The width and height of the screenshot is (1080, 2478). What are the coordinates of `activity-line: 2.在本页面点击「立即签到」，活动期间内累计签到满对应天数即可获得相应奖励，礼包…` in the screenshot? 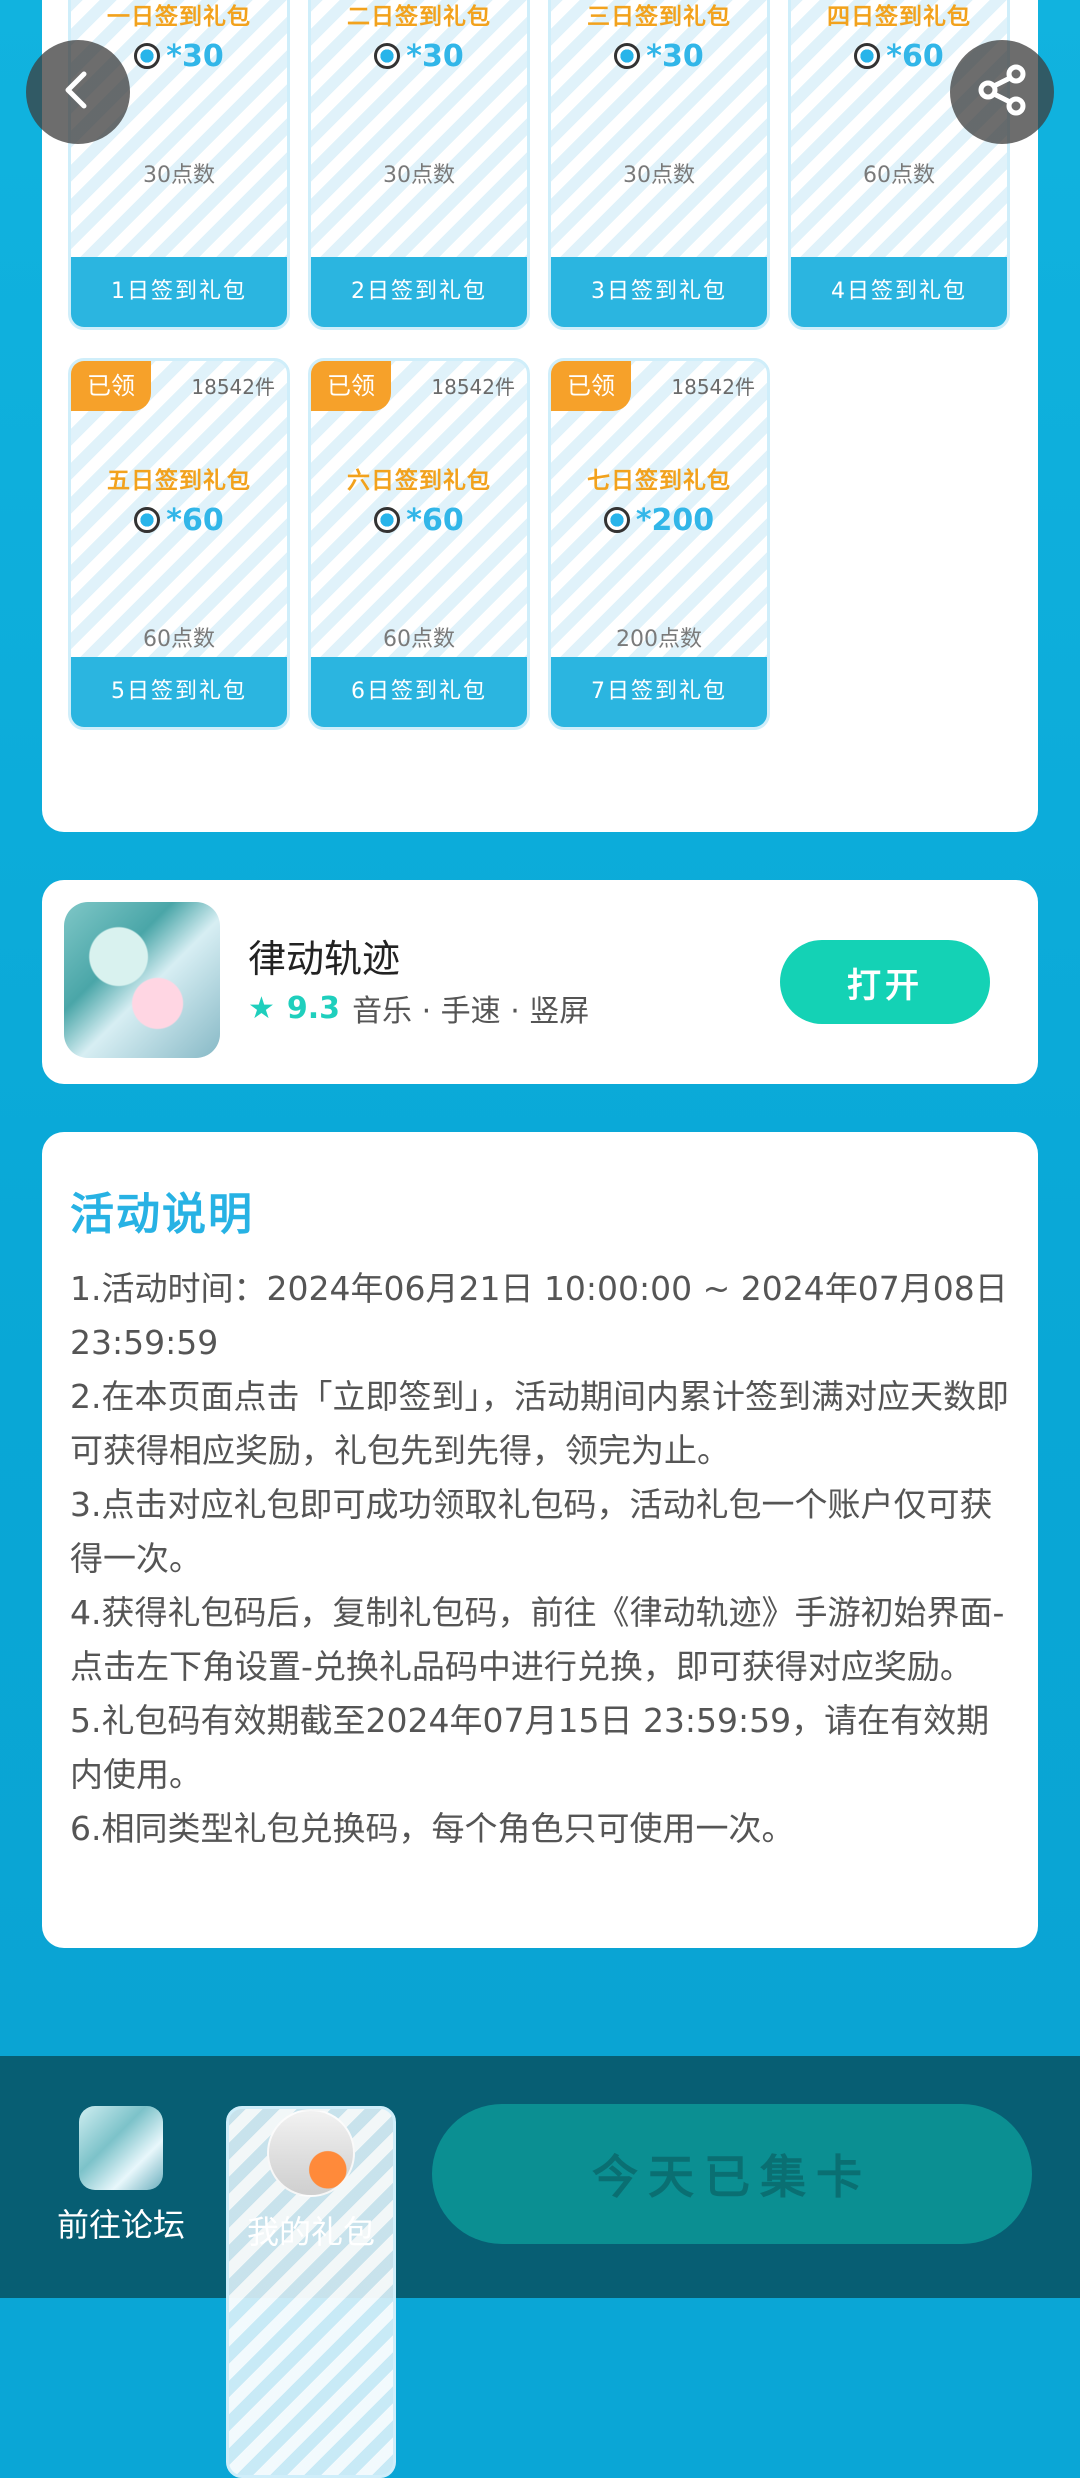 It's located at (539, 1423).